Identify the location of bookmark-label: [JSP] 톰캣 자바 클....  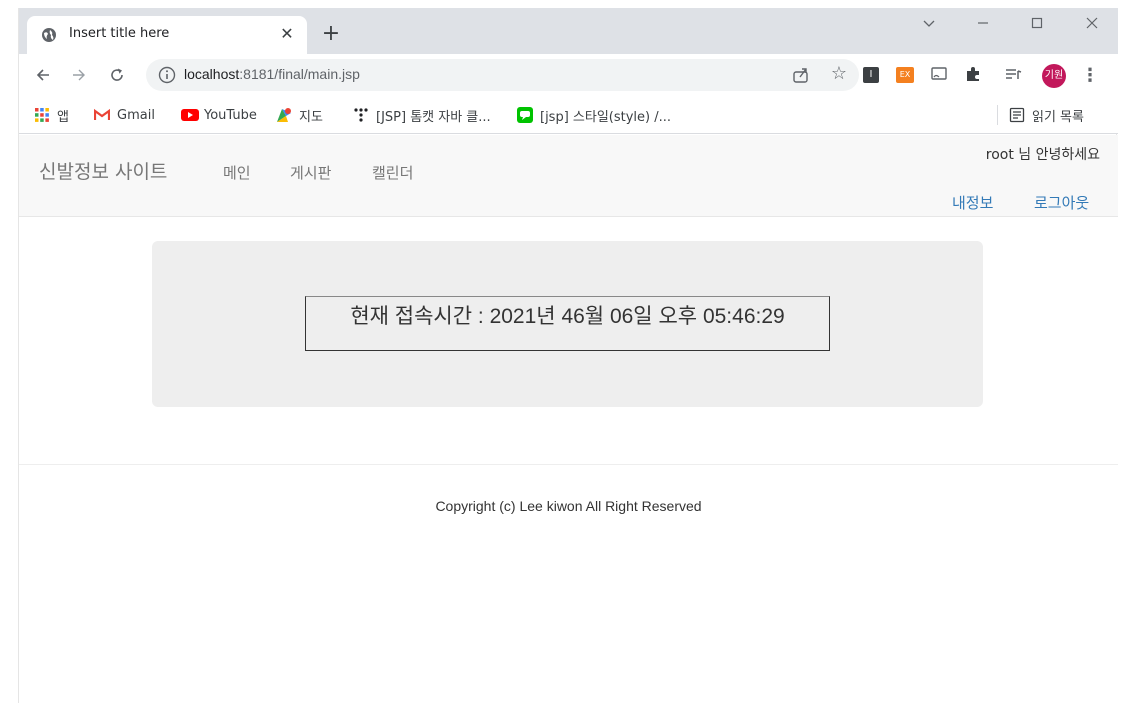
(433, 117).